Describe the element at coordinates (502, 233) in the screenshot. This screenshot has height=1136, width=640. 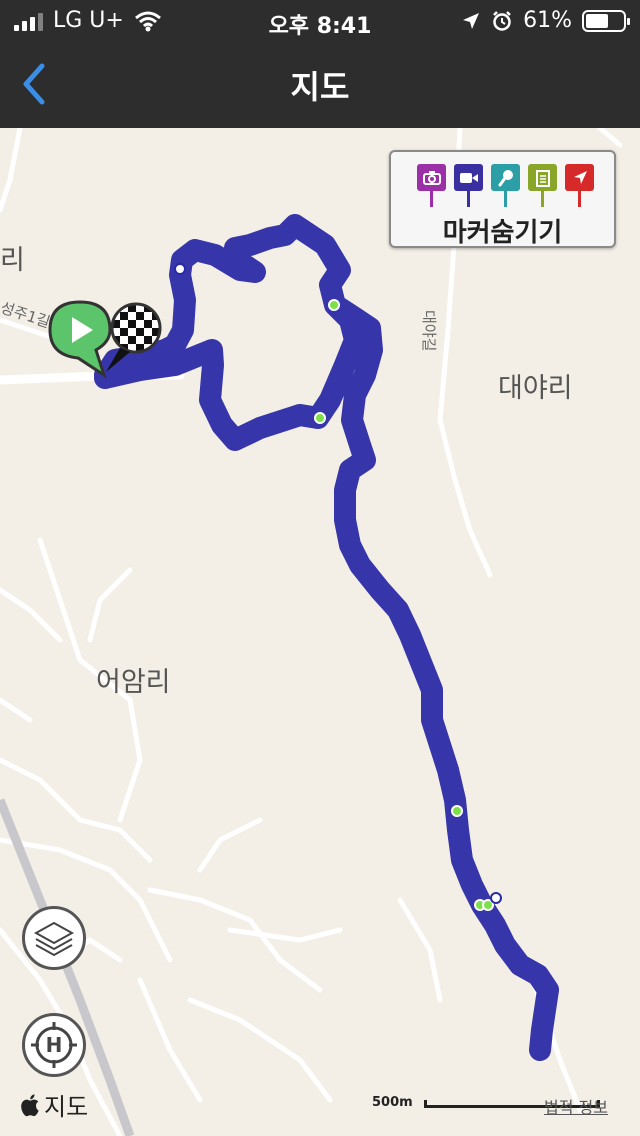
I see `marker-hide-label: 마커숨기기` at that location.